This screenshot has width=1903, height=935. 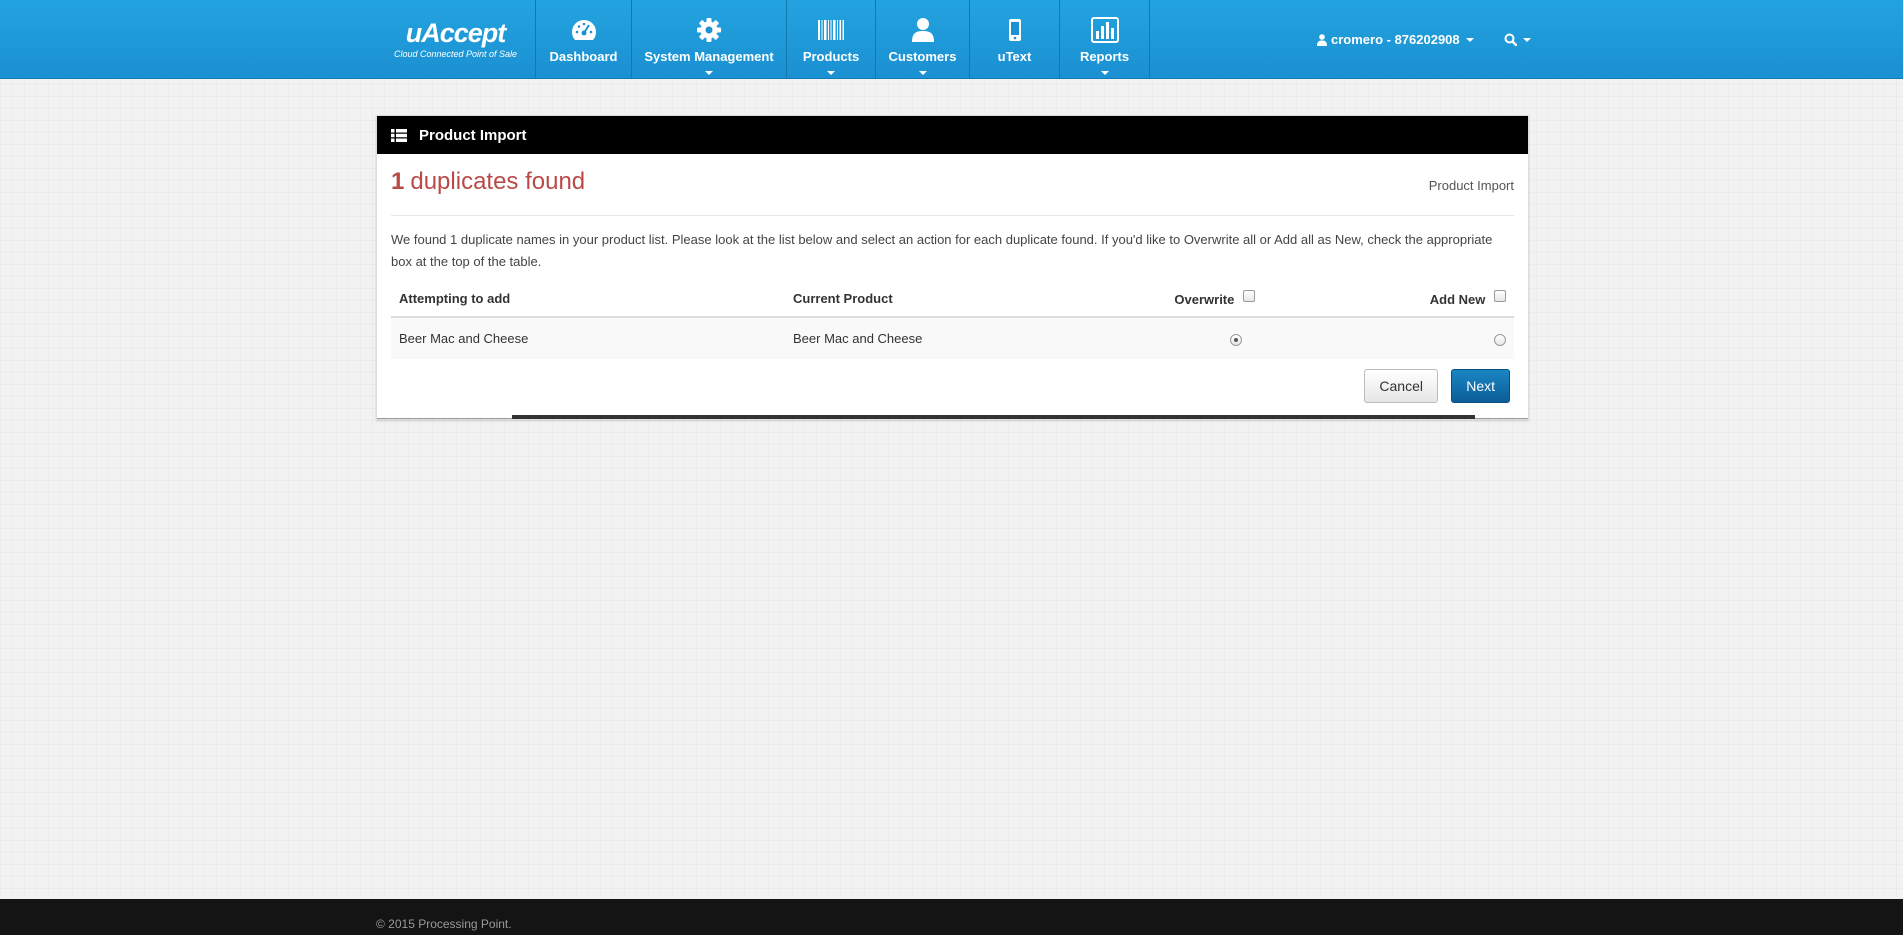 I want to click on nav-item-customers: Customers, so click(x=923, y=39).